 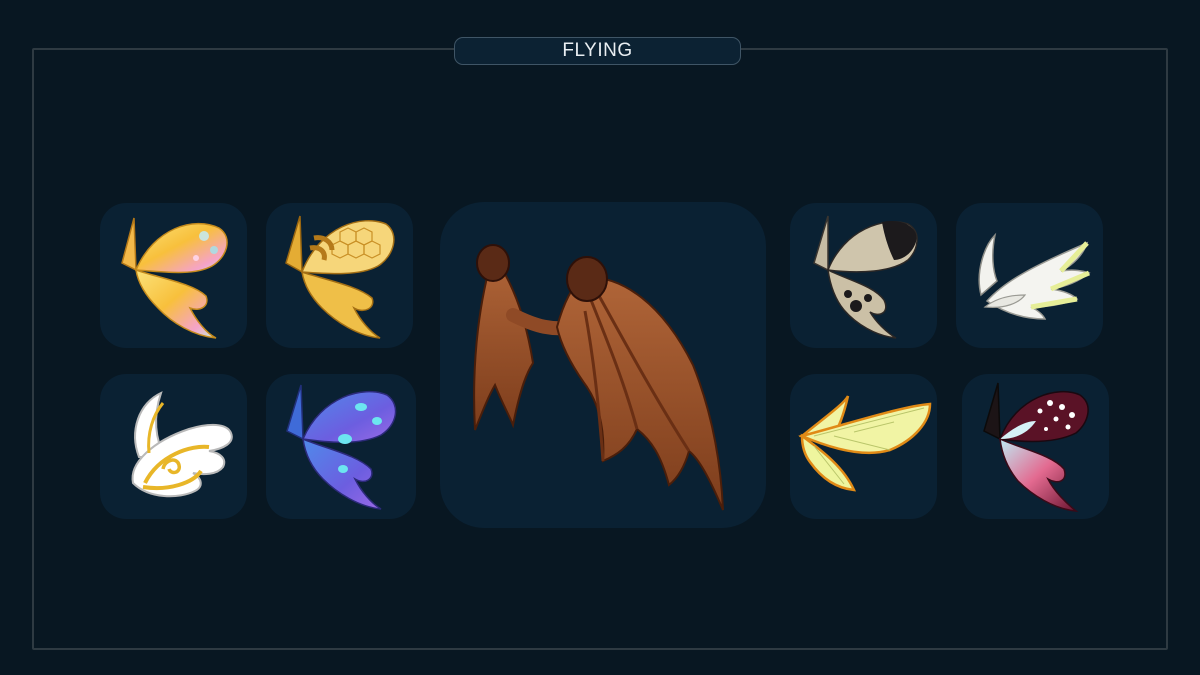 I want to click on blue-butterfly-wings-icon, so click(x=341, y=447).